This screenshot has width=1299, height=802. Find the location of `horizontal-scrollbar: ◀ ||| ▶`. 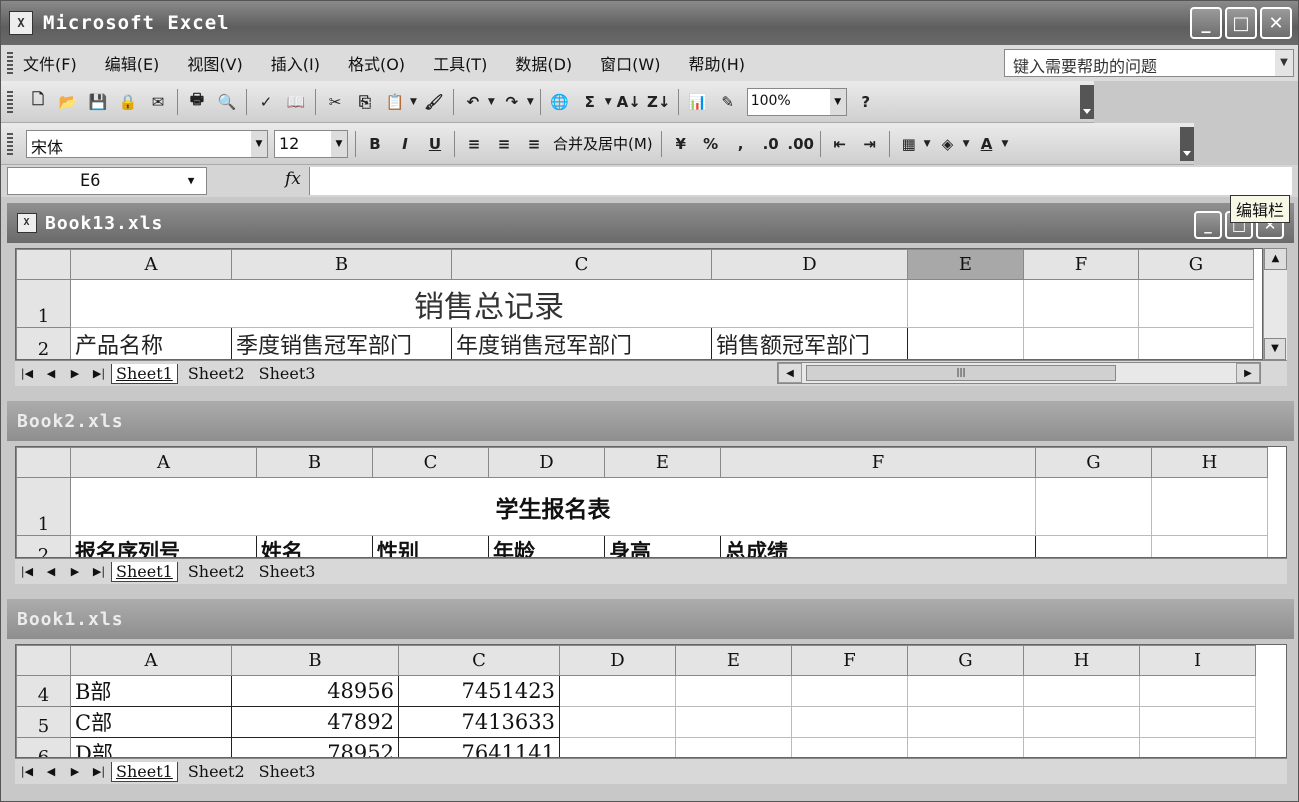

horizontal-scrollbar: ◀ ||| ▶ is located at coordinates (1019, 373).